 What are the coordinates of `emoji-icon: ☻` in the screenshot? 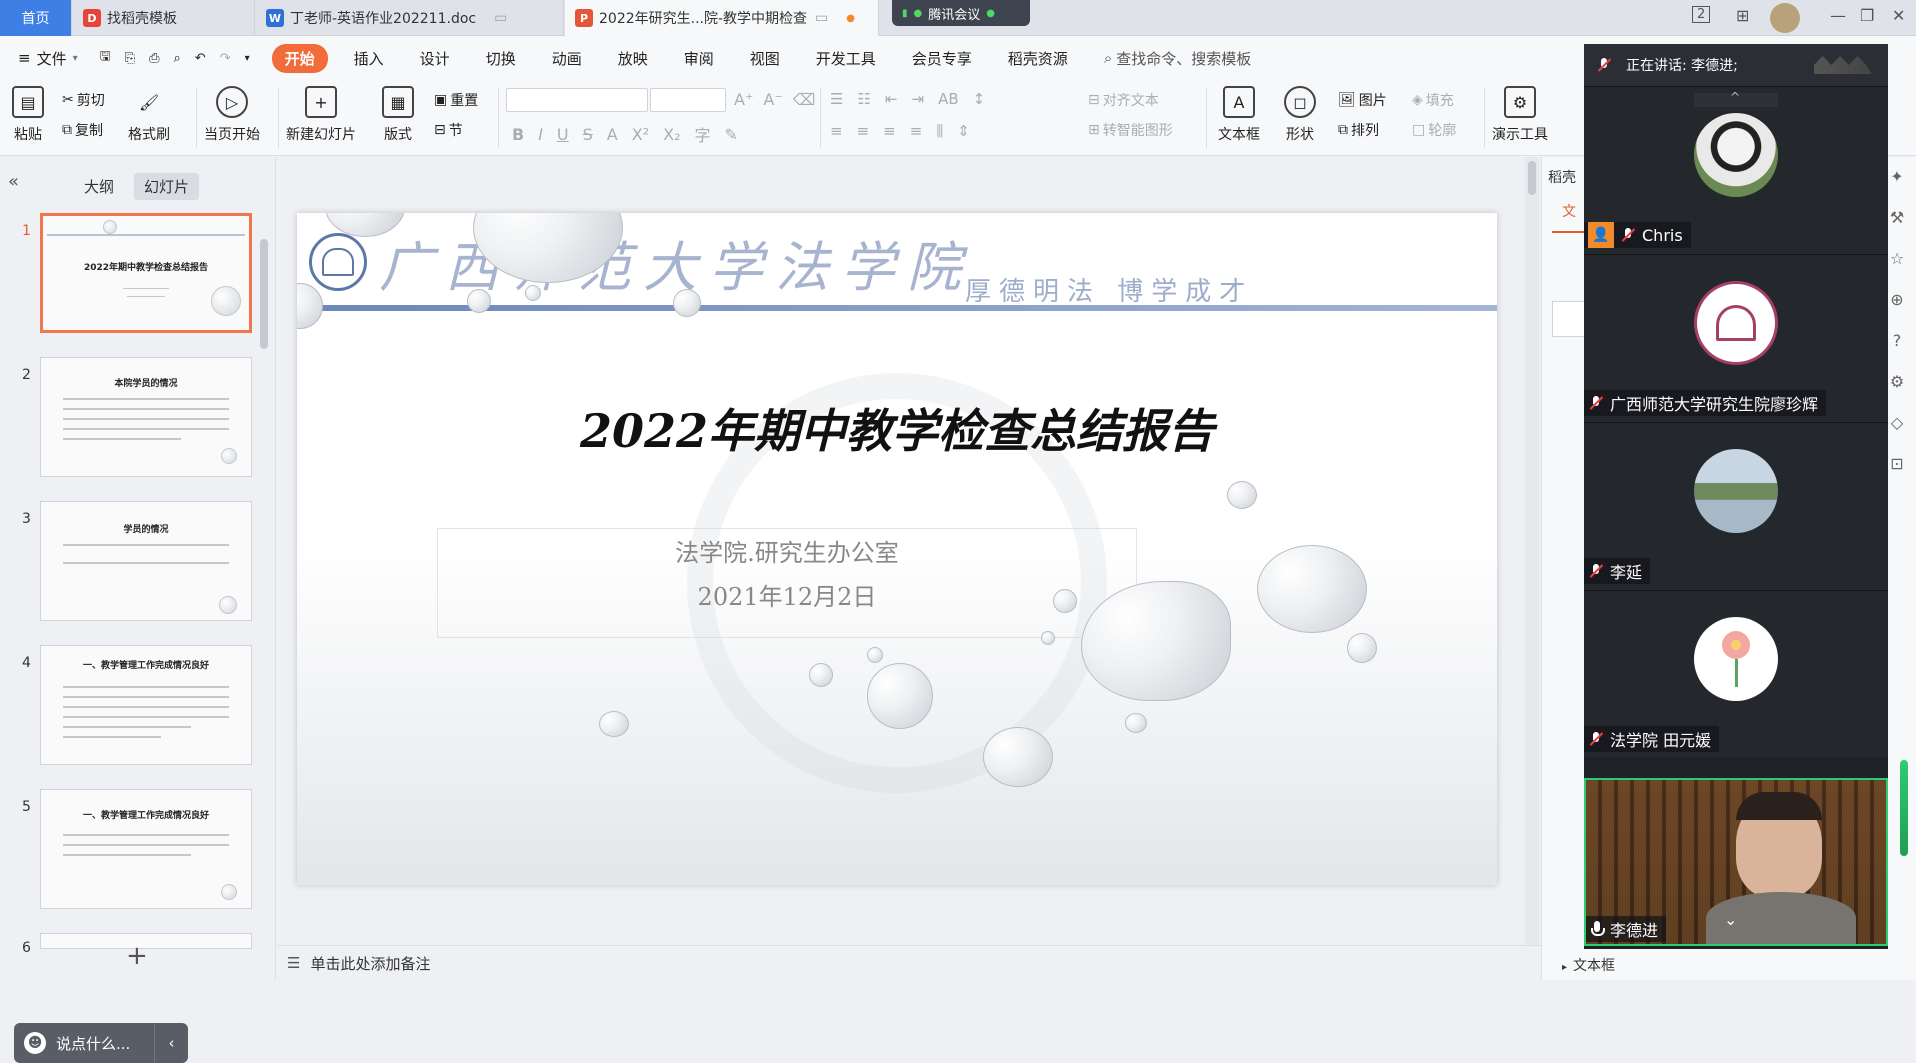 It's located at (35, 1043).